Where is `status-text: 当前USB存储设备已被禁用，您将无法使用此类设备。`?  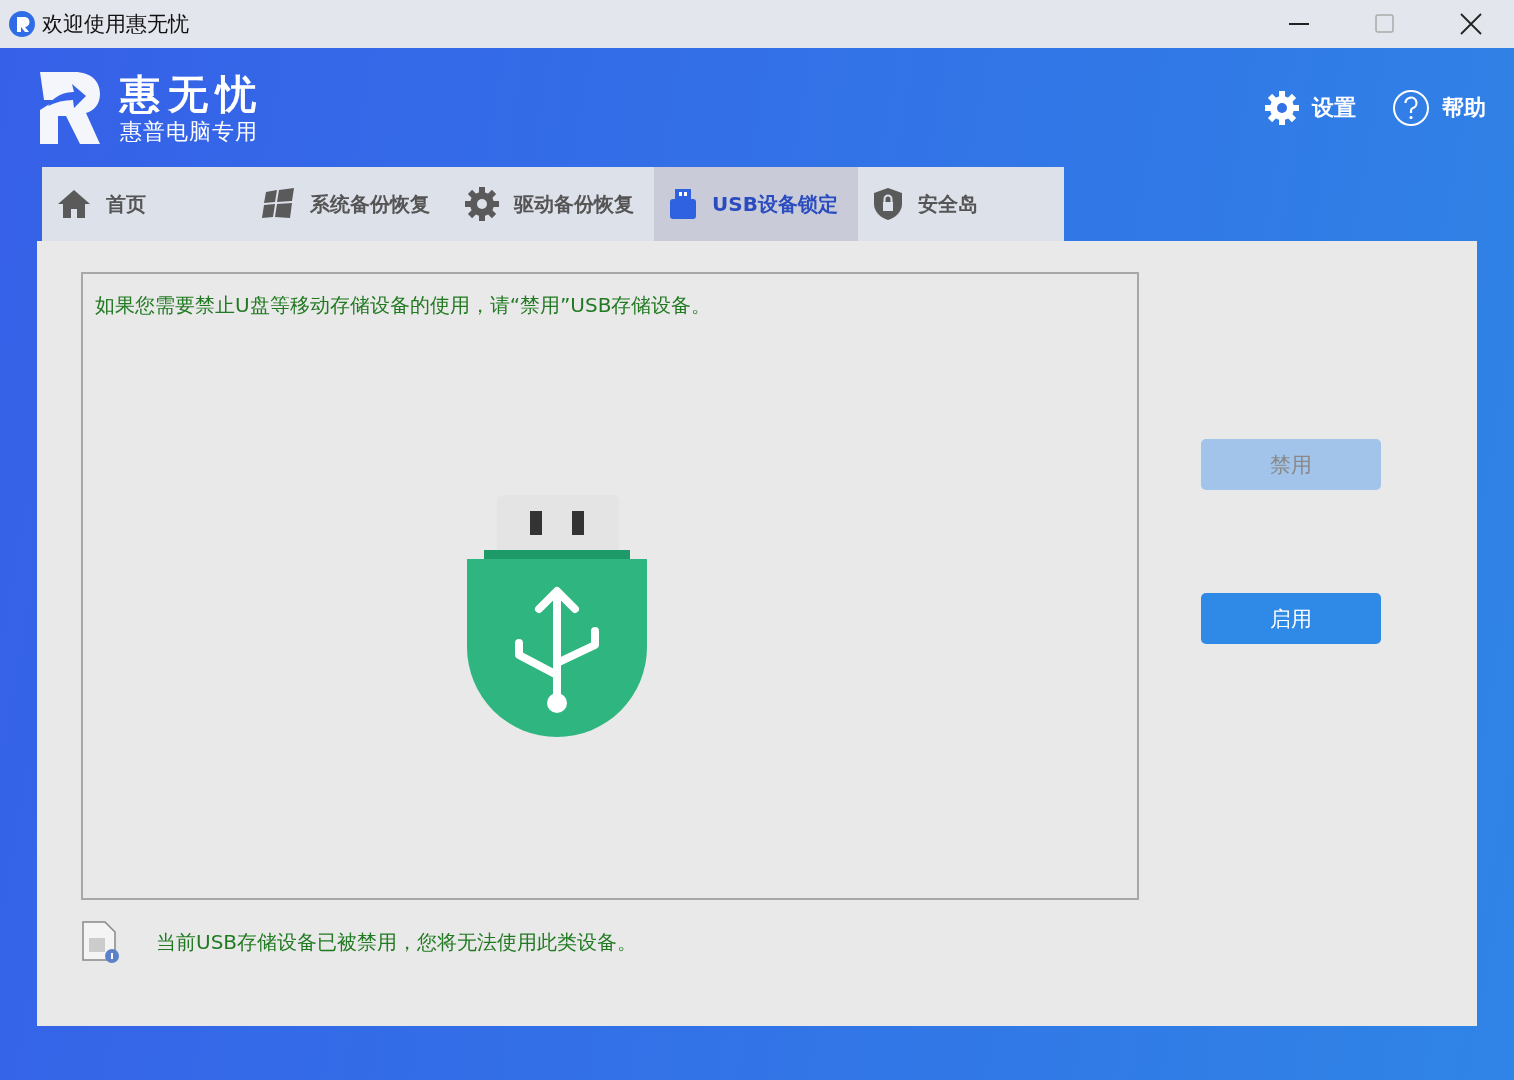 status-text: 当前USB存储设备已被禁用，您将无法使用此类设备。 is located at coordinates (397, 942).